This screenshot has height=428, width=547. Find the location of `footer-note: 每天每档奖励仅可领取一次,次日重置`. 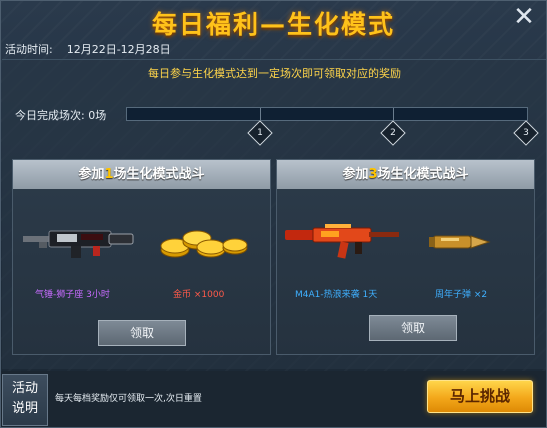

footer-note: 每天每档奖励仅可领取一次,次日重置 is located at coordinates (128, 399).